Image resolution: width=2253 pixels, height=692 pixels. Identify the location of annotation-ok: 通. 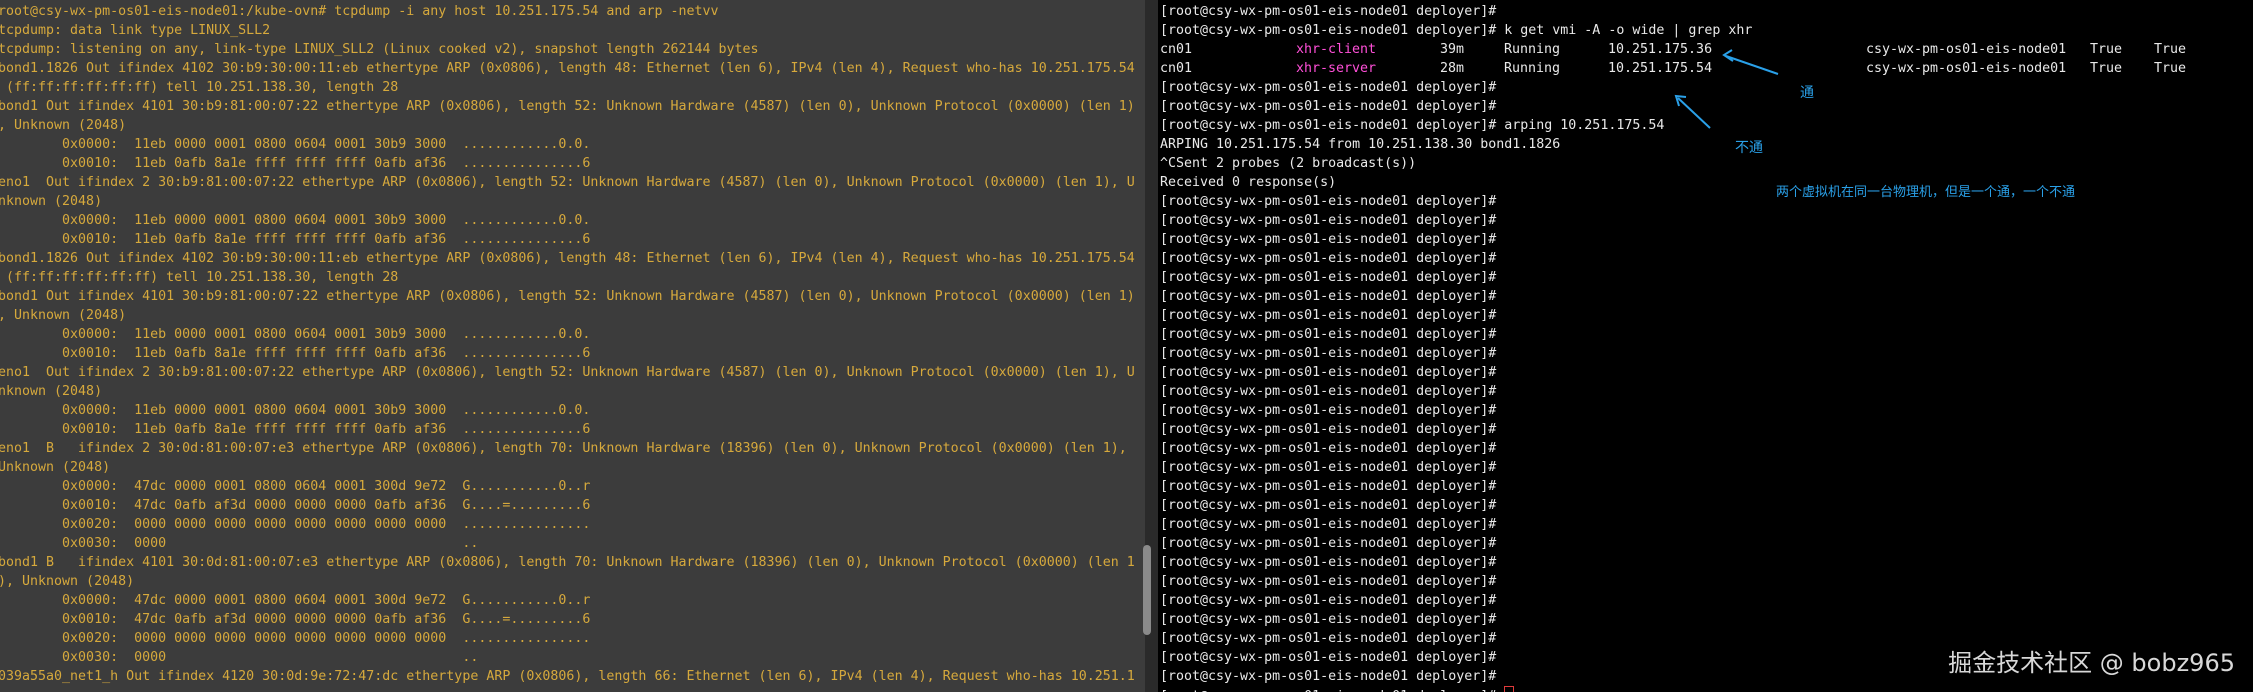
(1807, 93).